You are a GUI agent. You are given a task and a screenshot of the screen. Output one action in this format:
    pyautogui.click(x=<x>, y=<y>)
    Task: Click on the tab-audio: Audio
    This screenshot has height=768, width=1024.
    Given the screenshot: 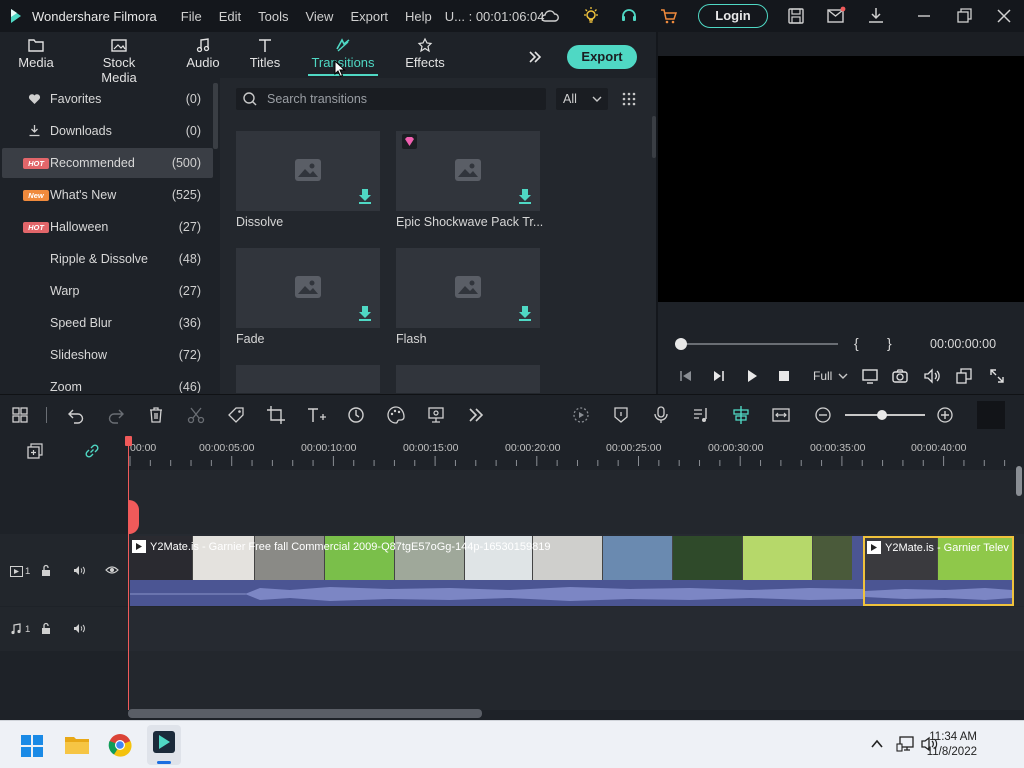 What is the action you would take?
    pyautogui.click(x=203, y=53)
    